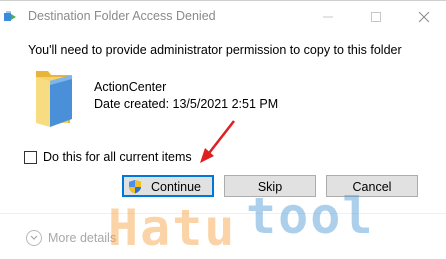 This screenshot has width=446, height=259. What do you see at coordinates (223, 16) in the screenshot?
I see `title-bar: Destination Folder Access Denied` at bounding box center [223, 16].